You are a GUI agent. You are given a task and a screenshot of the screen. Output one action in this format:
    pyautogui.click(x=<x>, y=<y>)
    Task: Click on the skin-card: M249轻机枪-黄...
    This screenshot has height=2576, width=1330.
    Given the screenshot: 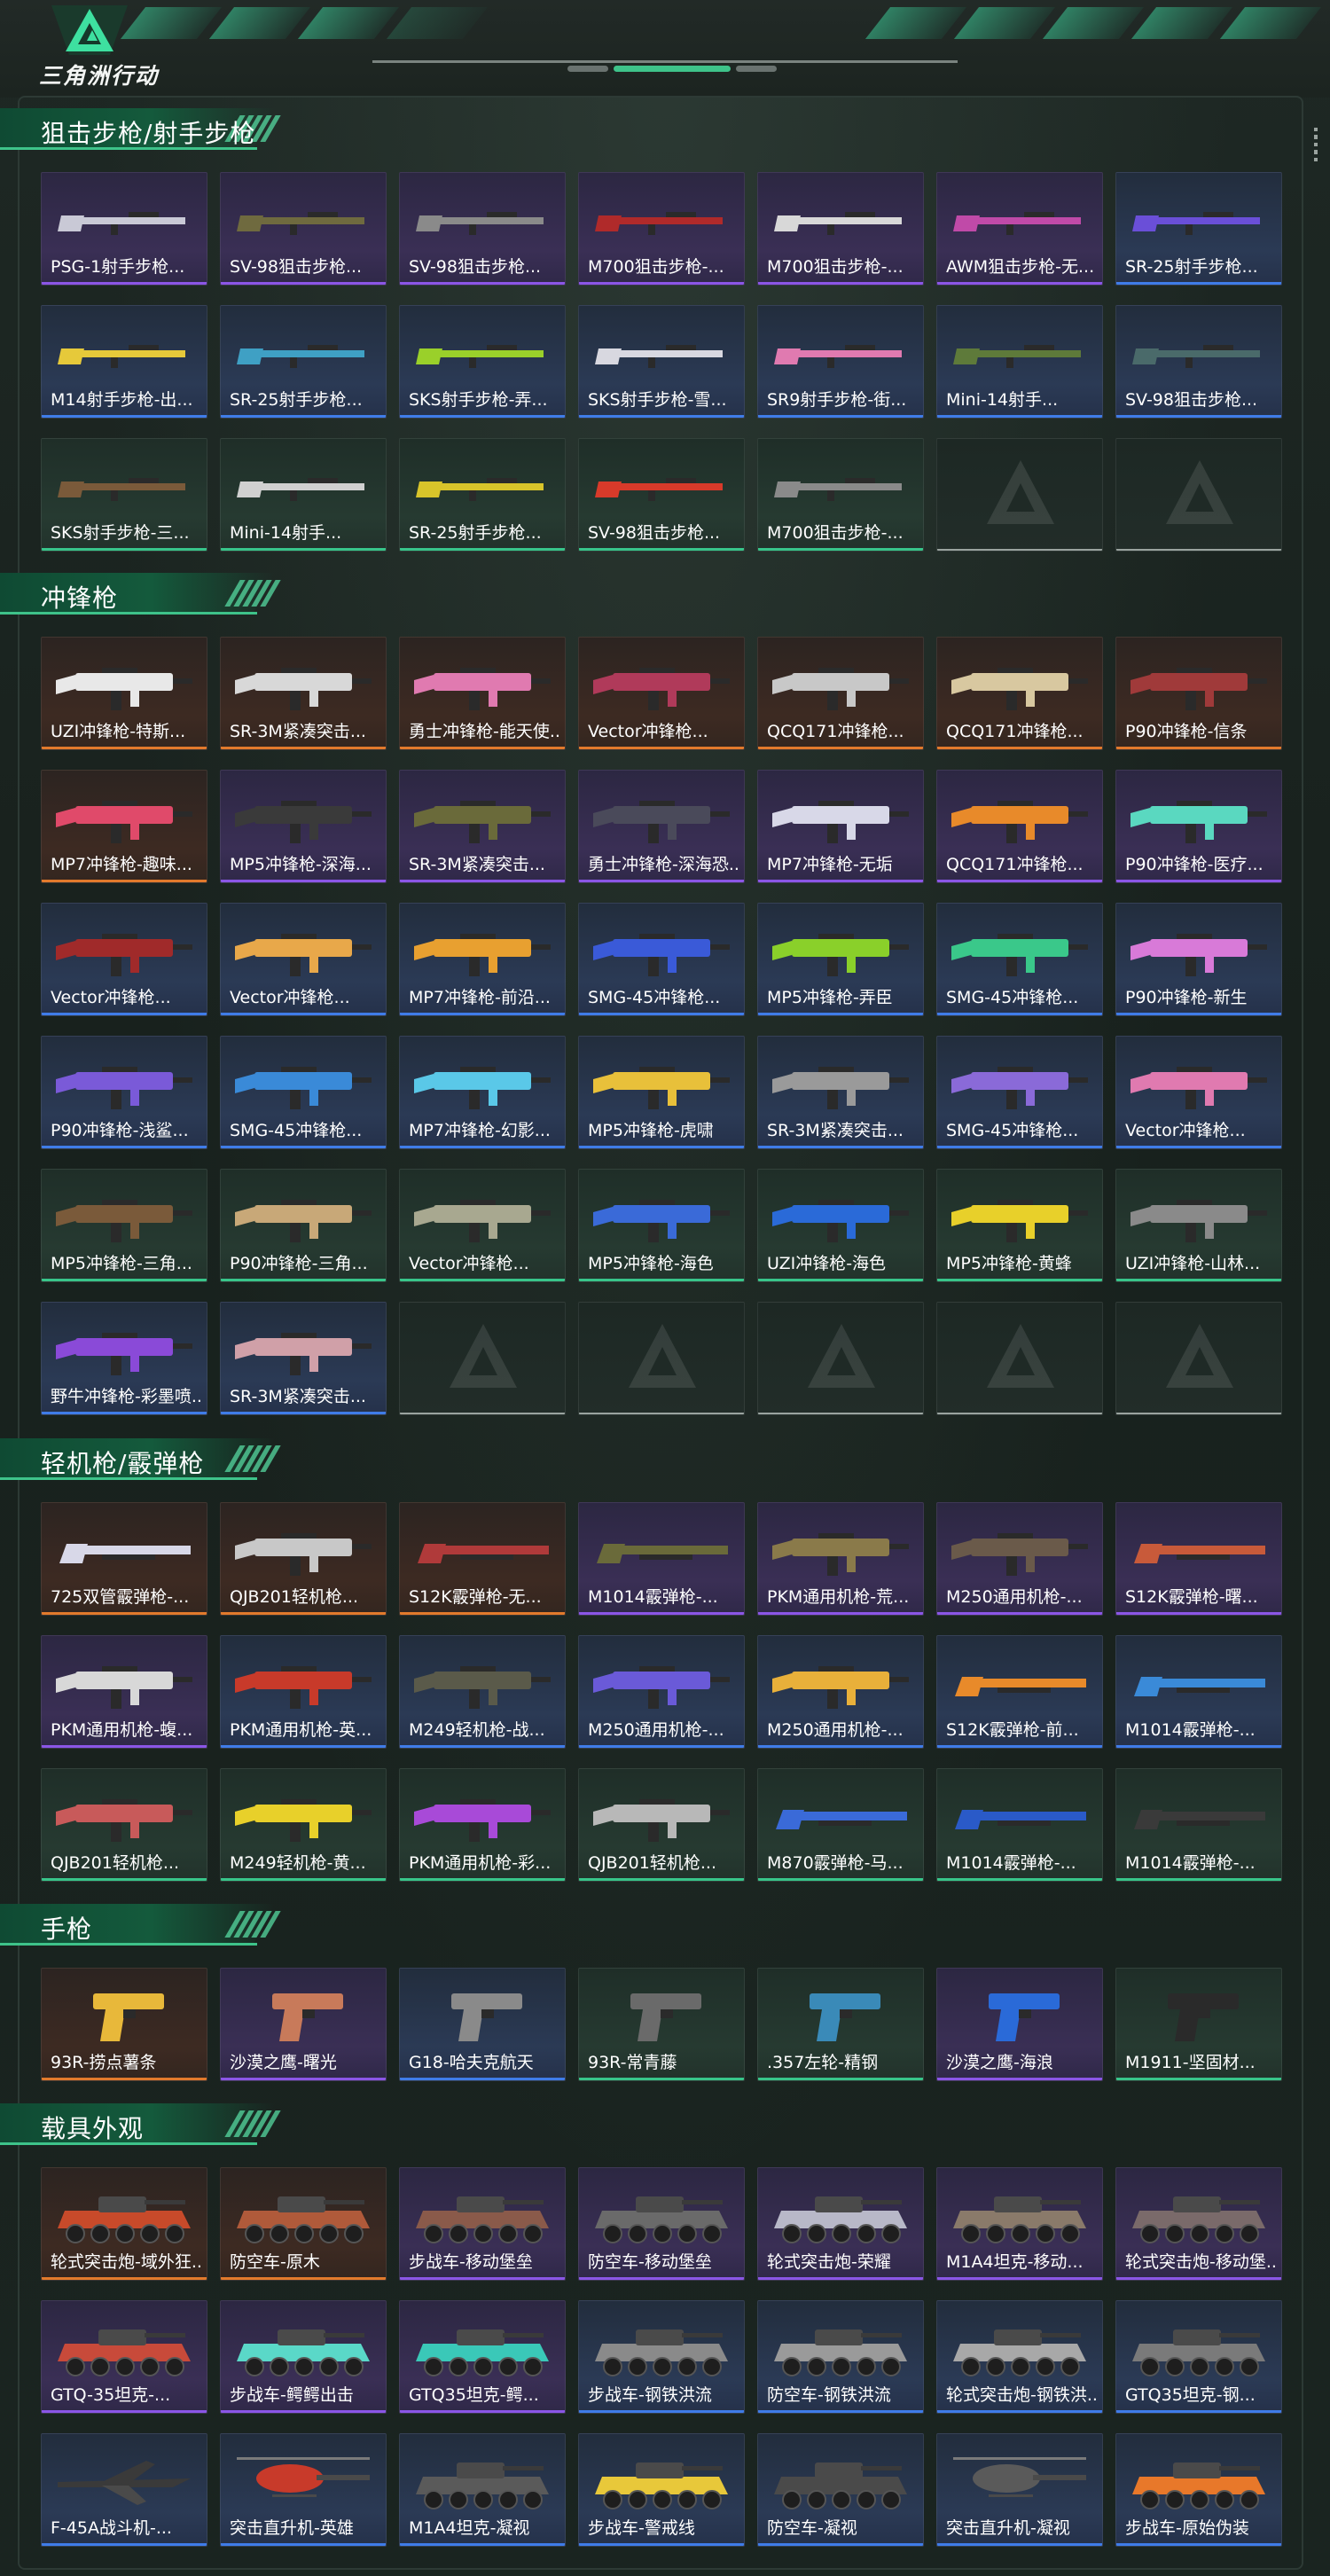 What is the action you would take?
    pyautogui.click(x=303, y=1825)
    